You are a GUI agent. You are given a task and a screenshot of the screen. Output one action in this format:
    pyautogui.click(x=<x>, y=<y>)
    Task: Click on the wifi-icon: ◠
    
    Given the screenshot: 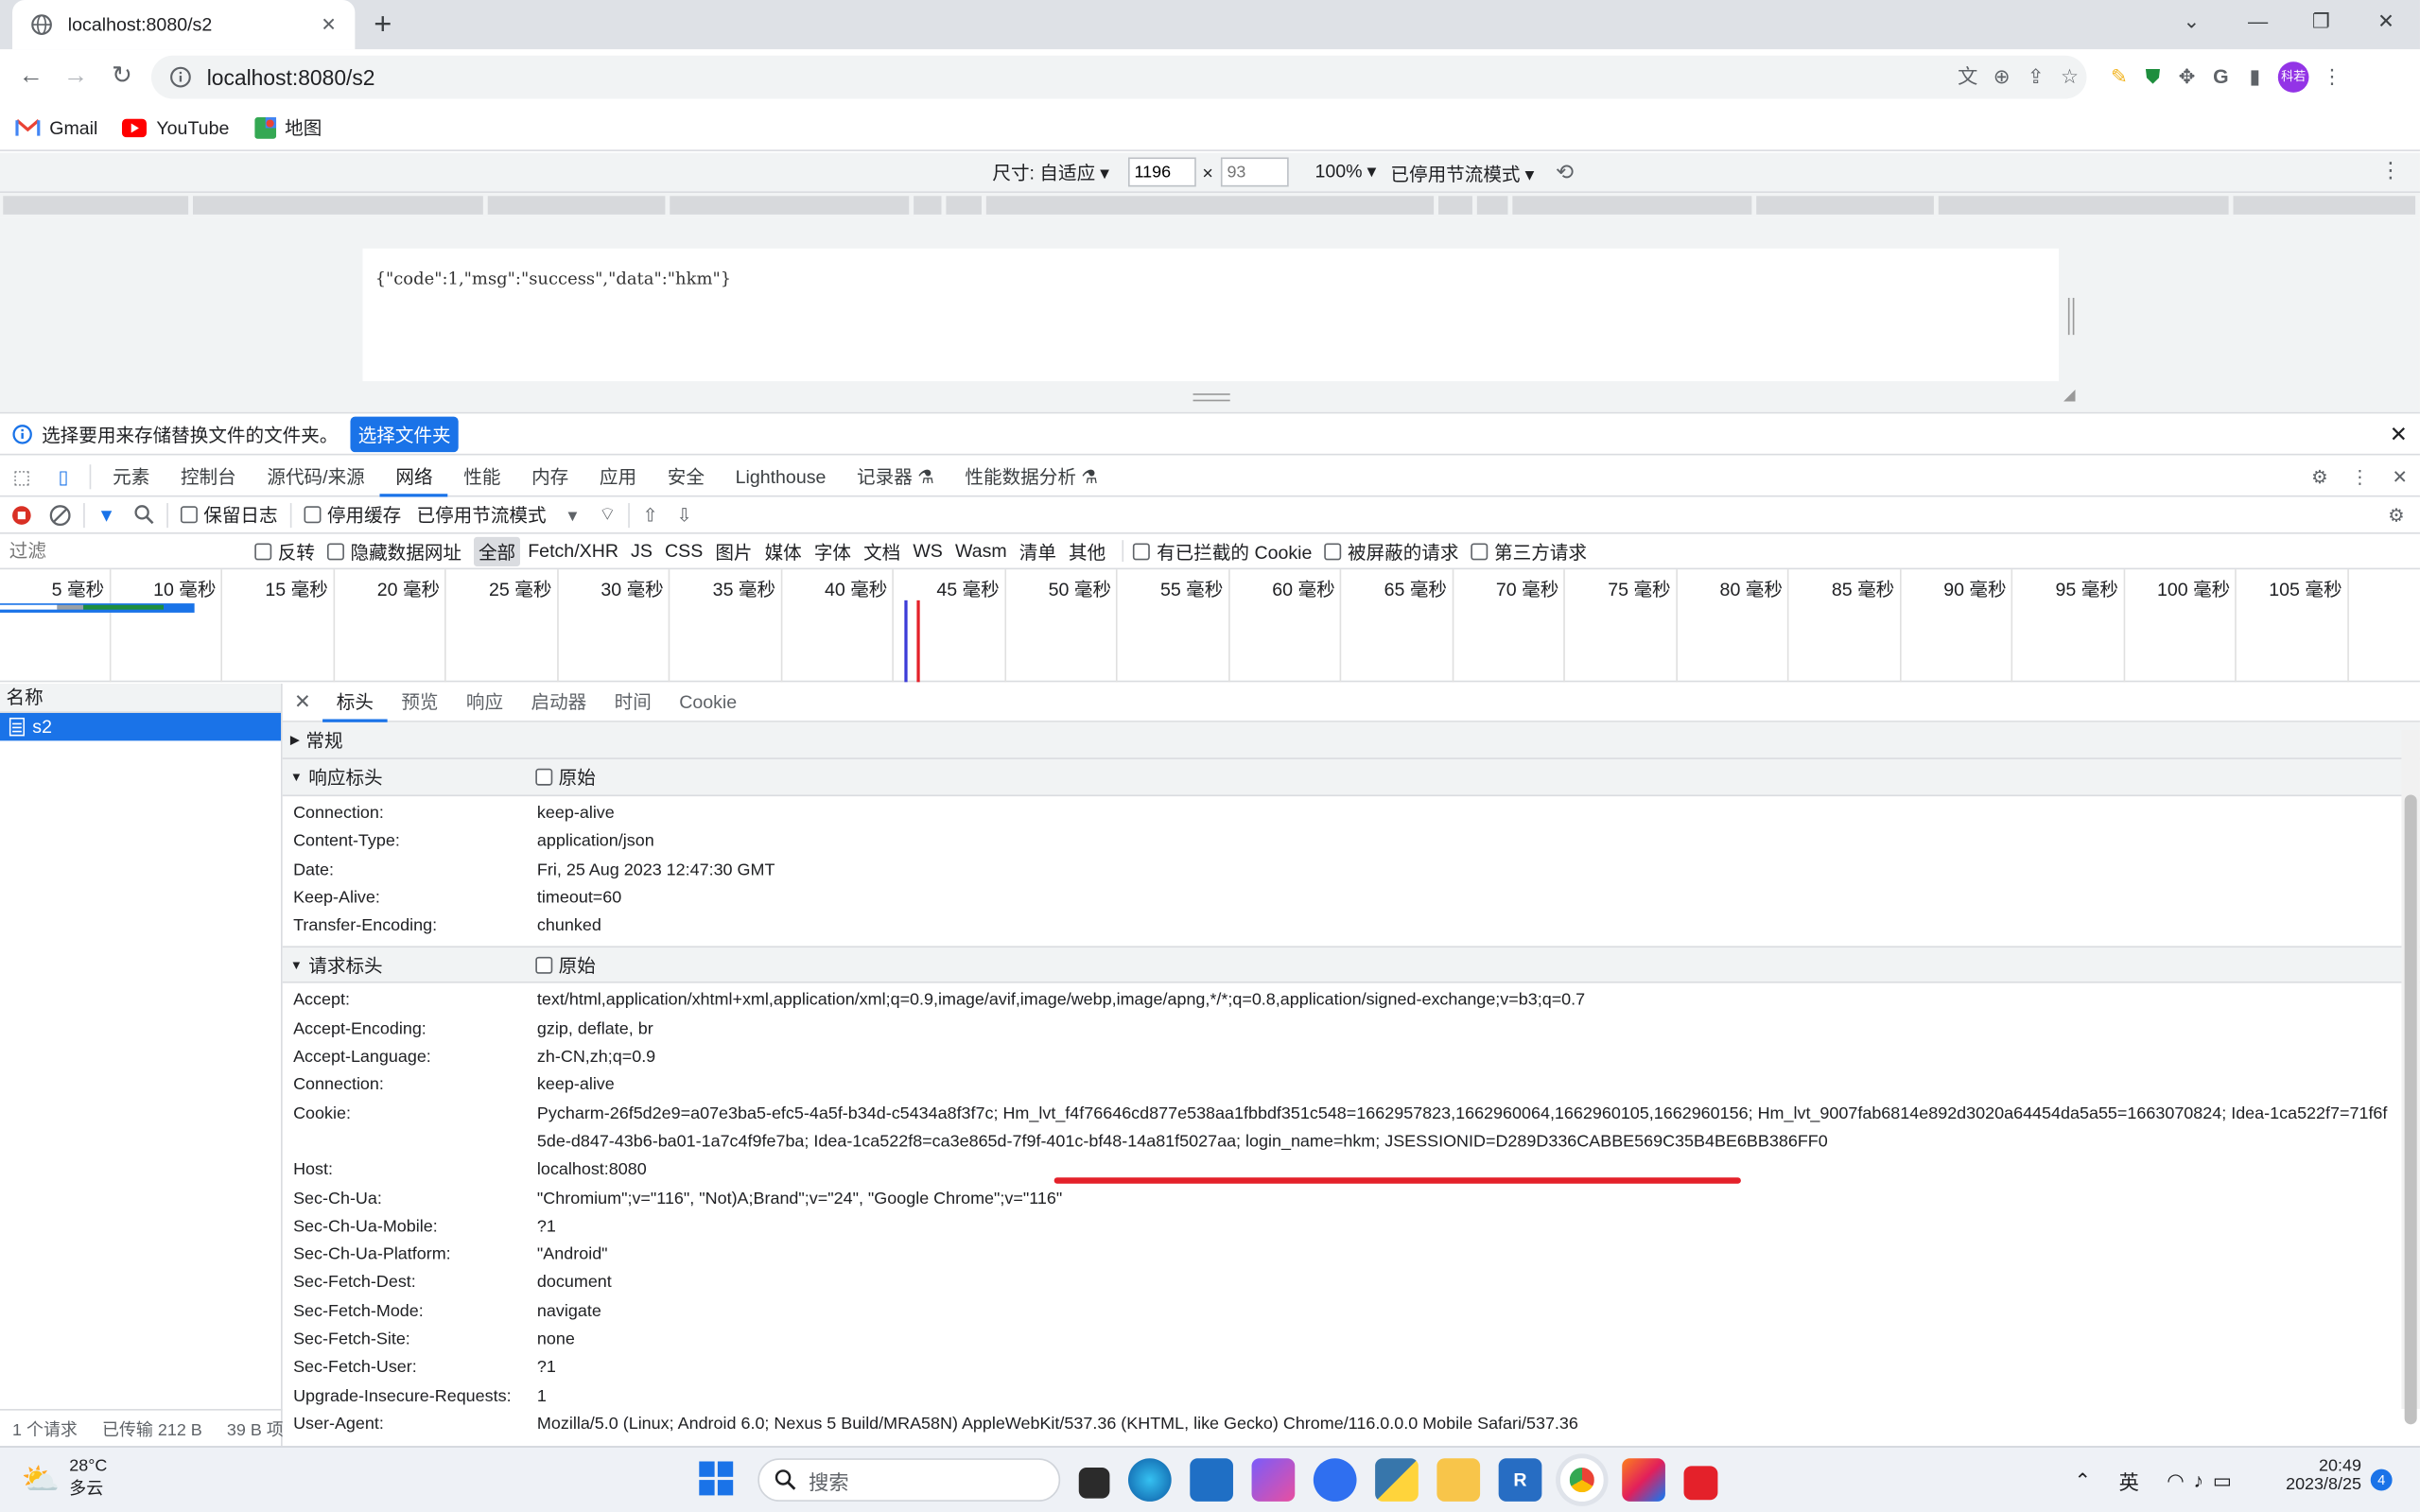 What is the action you would take?
    pyautogui.click(x=2176, y=1481)
    